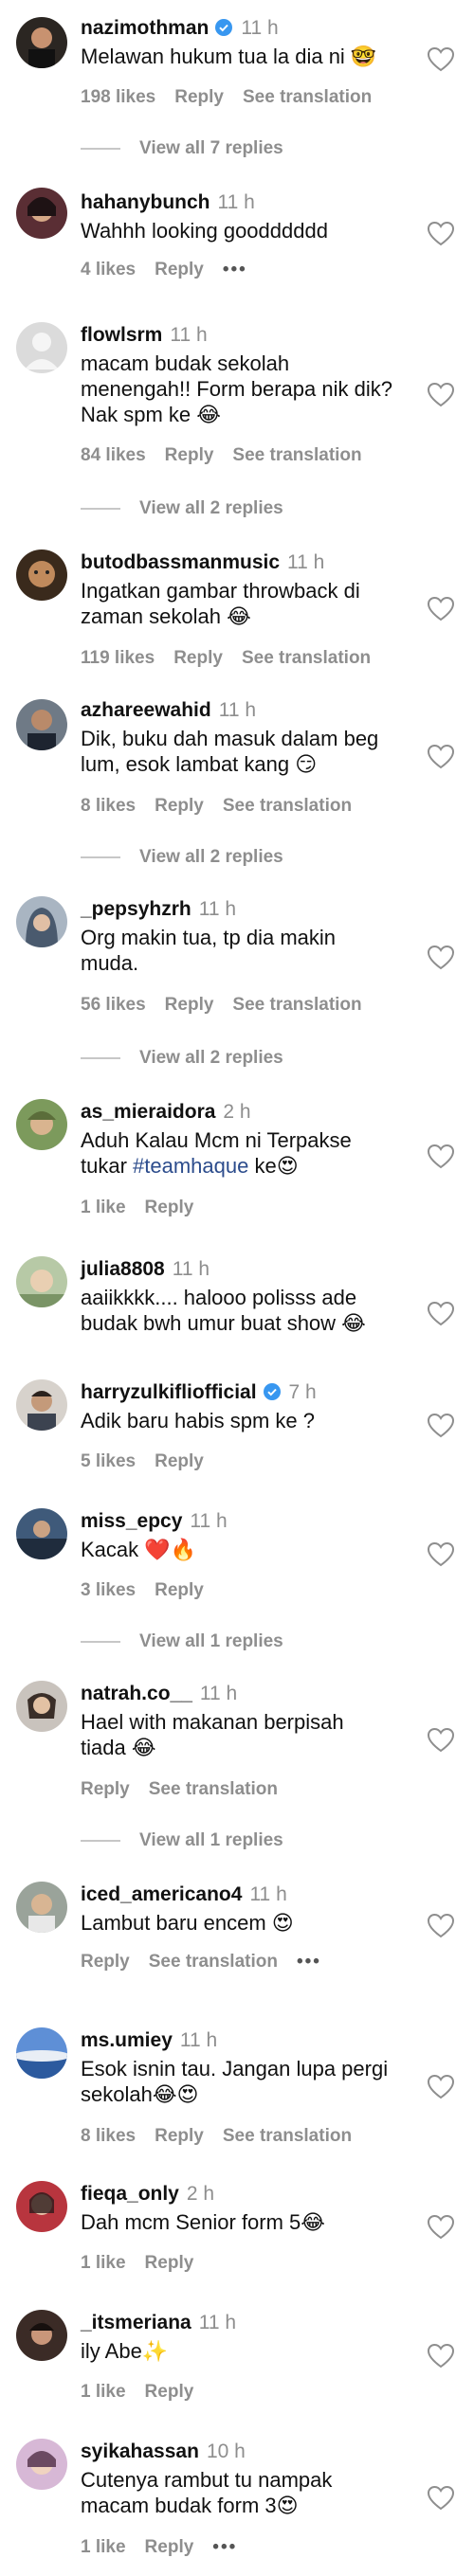 This screenshot has width=474, height=2576. I want to click on username: iced_americano4, so click(161, 1894).